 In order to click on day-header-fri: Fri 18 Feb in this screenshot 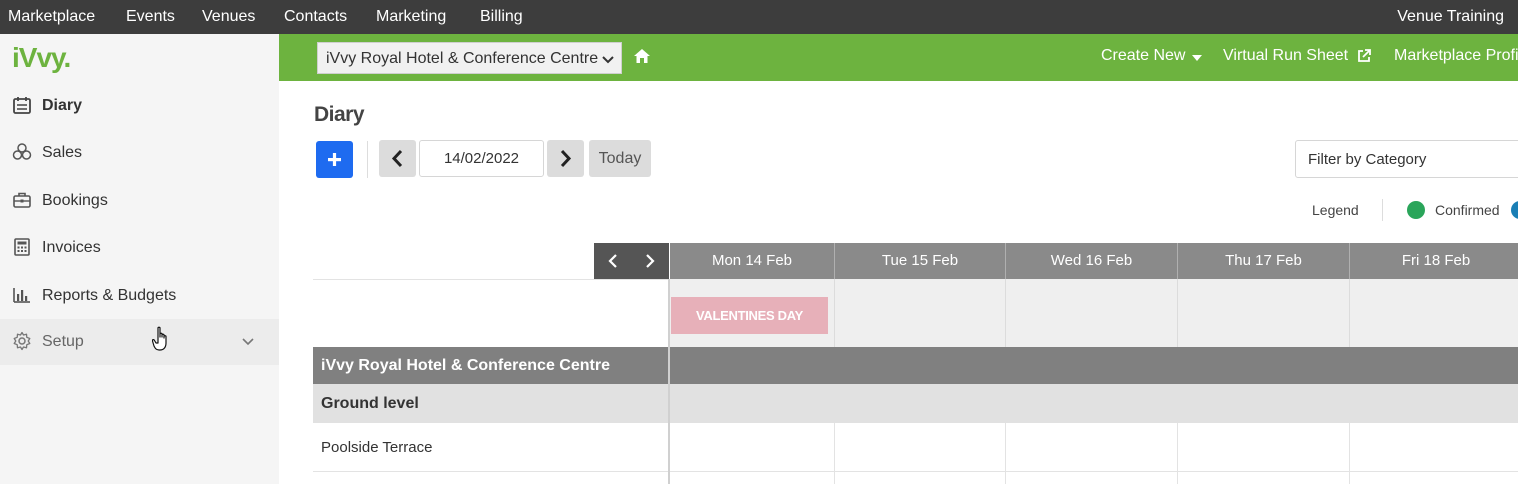, I will do `click(1434, 261)`.